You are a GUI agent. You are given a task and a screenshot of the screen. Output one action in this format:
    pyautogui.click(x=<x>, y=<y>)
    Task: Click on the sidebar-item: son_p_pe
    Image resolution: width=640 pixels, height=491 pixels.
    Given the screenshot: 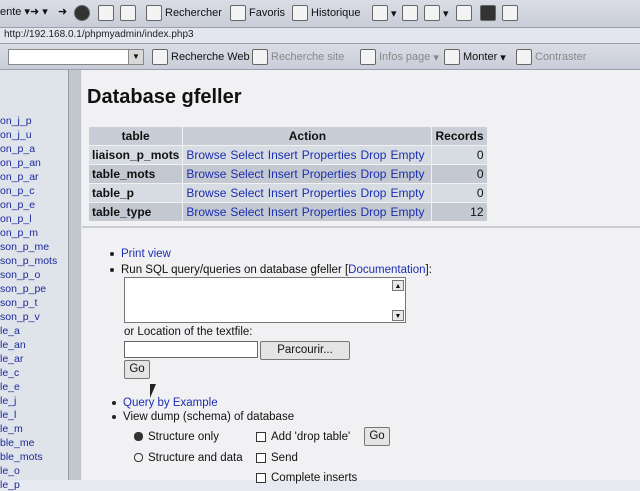 What is the action you would take?
    pyautogui.click(x=23, y=289)
    